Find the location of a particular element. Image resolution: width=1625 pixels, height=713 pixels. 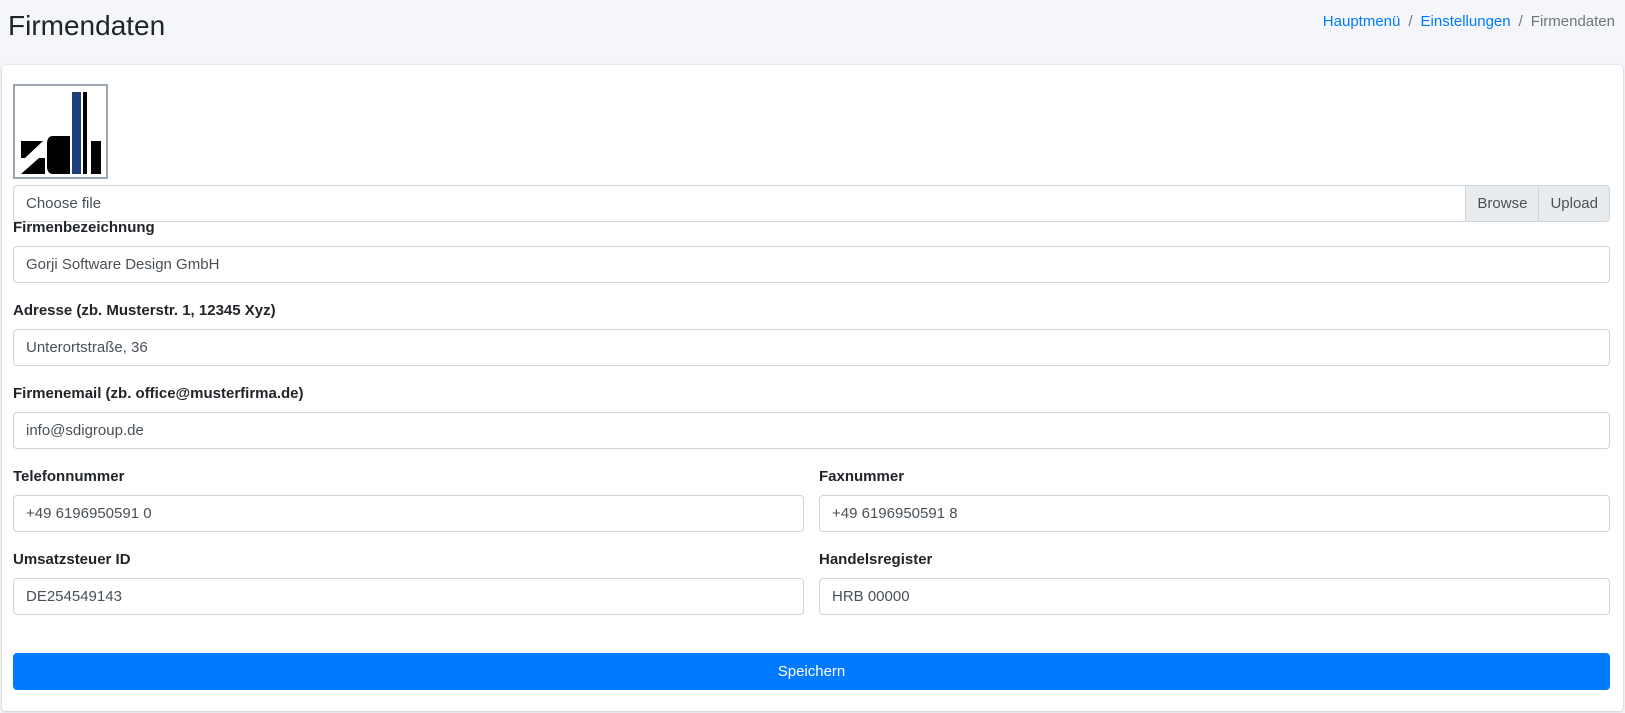

file-chooser-input: Choose file is located at coordinates (739, 203).